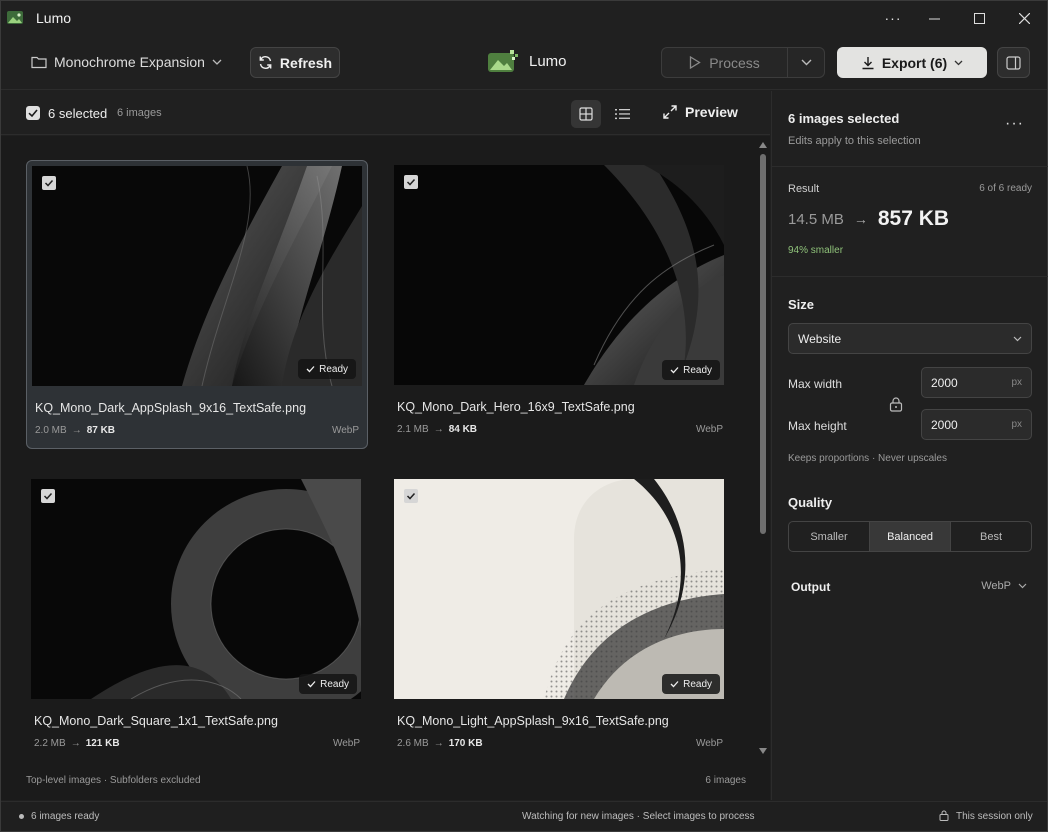 This screenshot has width=1048, height=832. I want to click on result-label: Result, so click(804, 189).